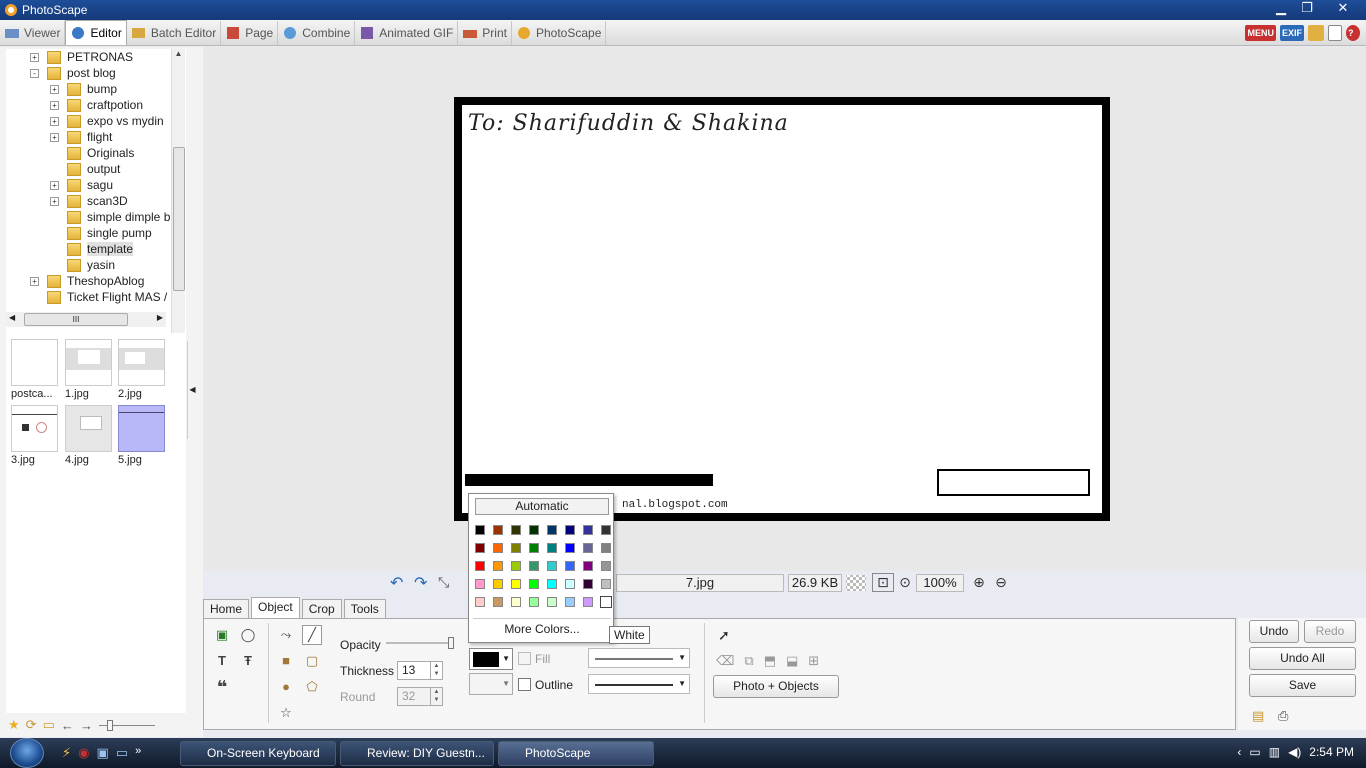 This screenshot has width=1366, height=768. What do you see at coordinates (1330, 631) in the screenshot?
I see `redo-button: Redo` at bounding box center [1330, 631].